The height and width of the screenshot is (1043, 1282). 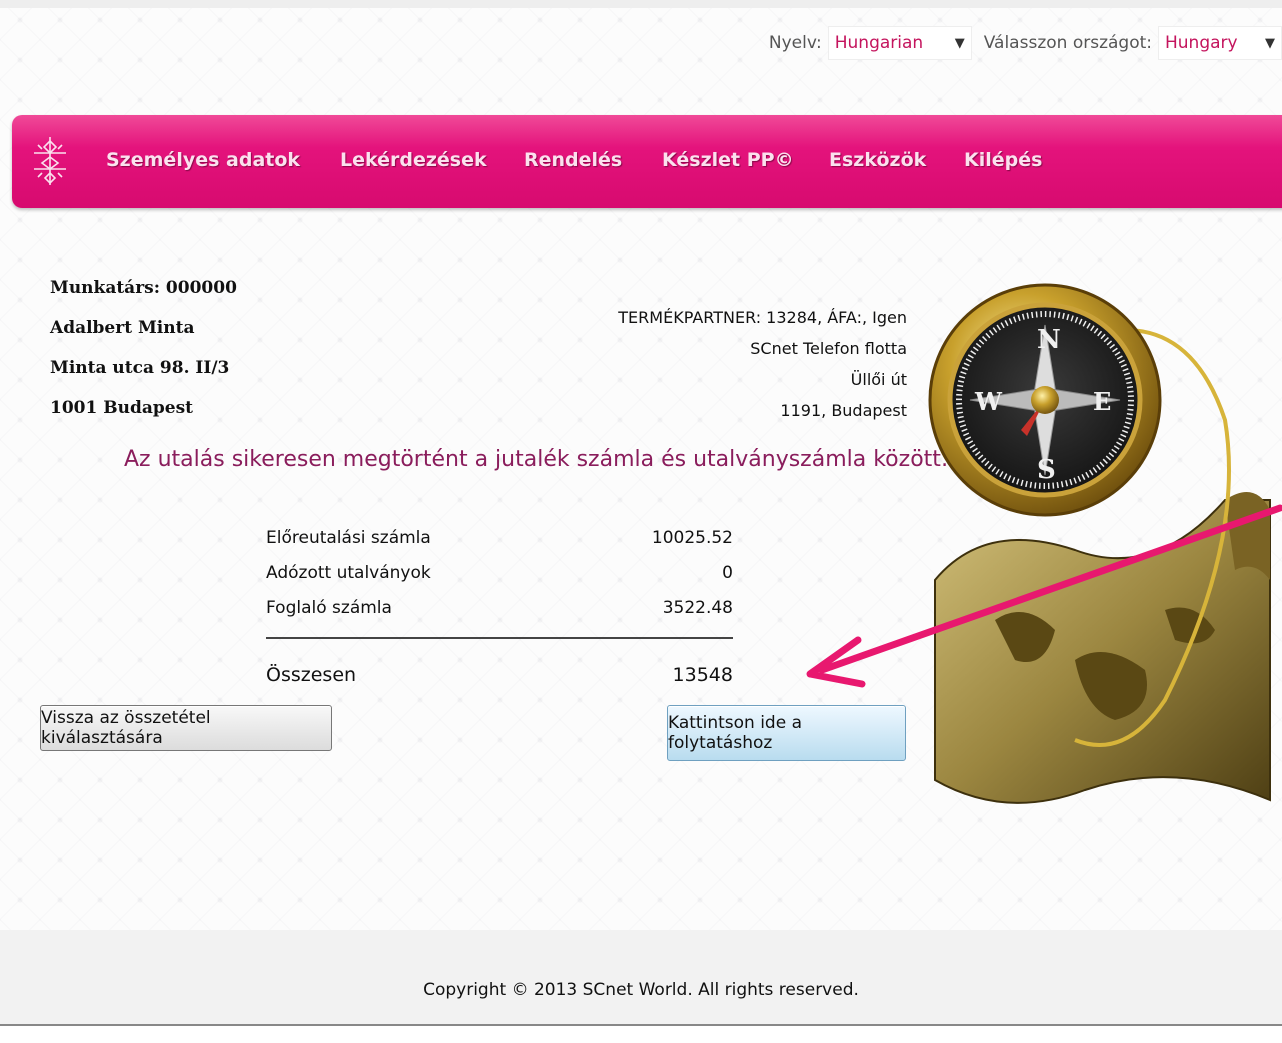 What do you see at coordinates (697, 607) in the screenshot?
I see `summary-value: 3522.48` at bounding box center [697, 607].